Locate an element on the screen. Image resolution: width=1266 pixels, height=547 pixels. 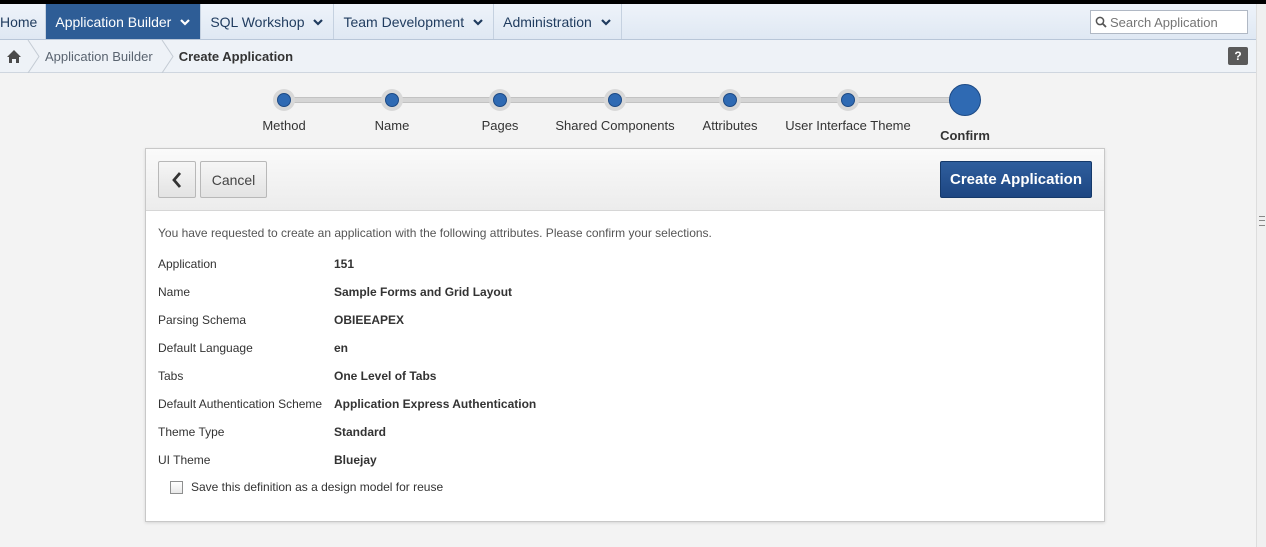
attribute-label: Default Language is located at coordinates (205, 348).